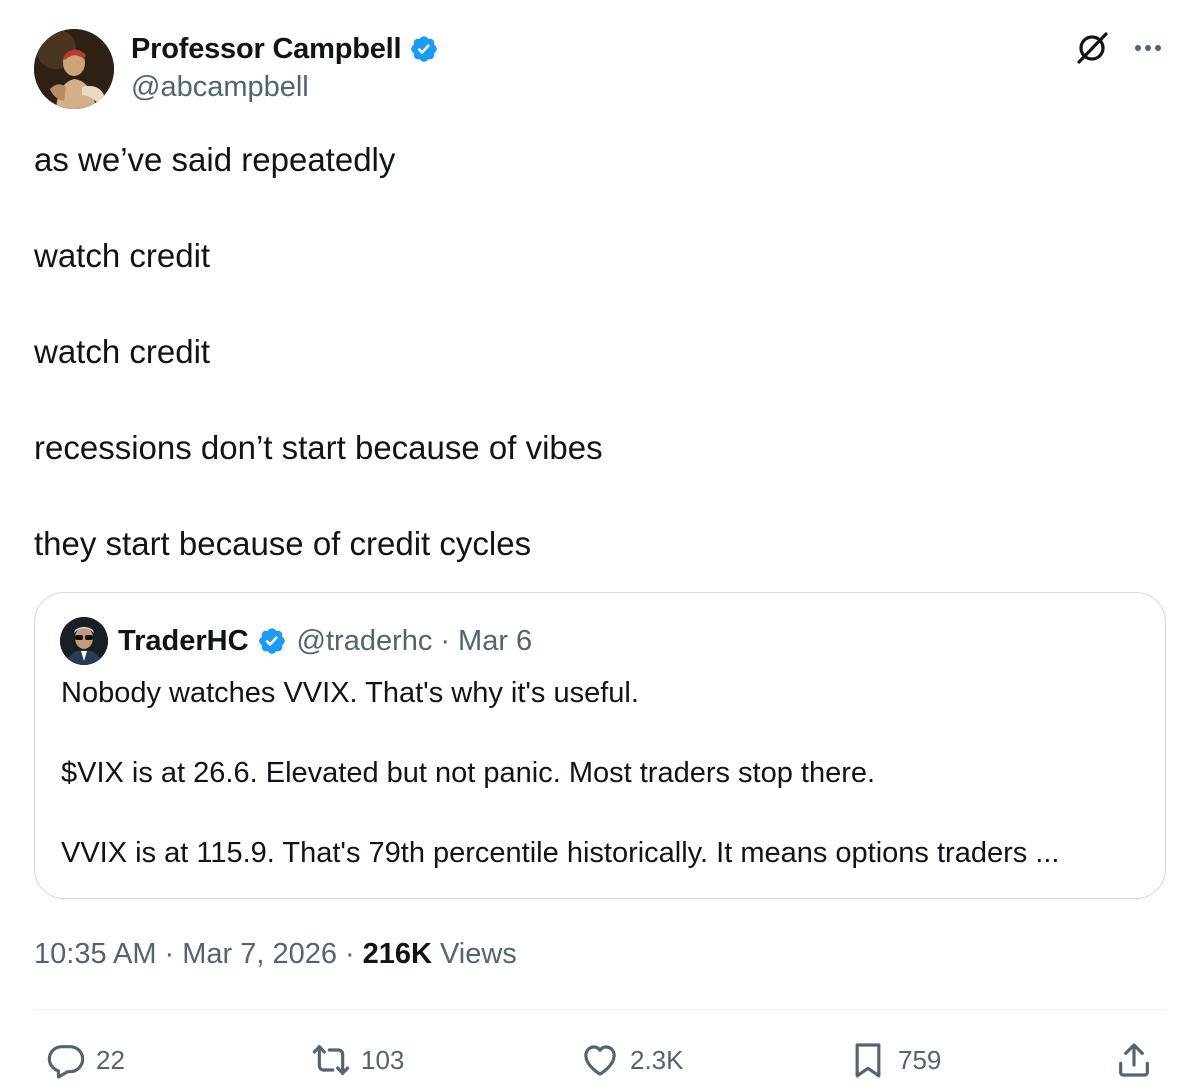  I want to click on repost-icon, so click(331, 1060).